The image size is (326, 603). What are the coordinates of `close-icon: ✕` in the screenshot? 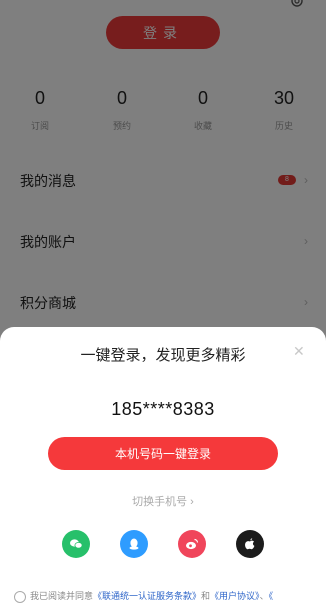 It's located at (299, 351).